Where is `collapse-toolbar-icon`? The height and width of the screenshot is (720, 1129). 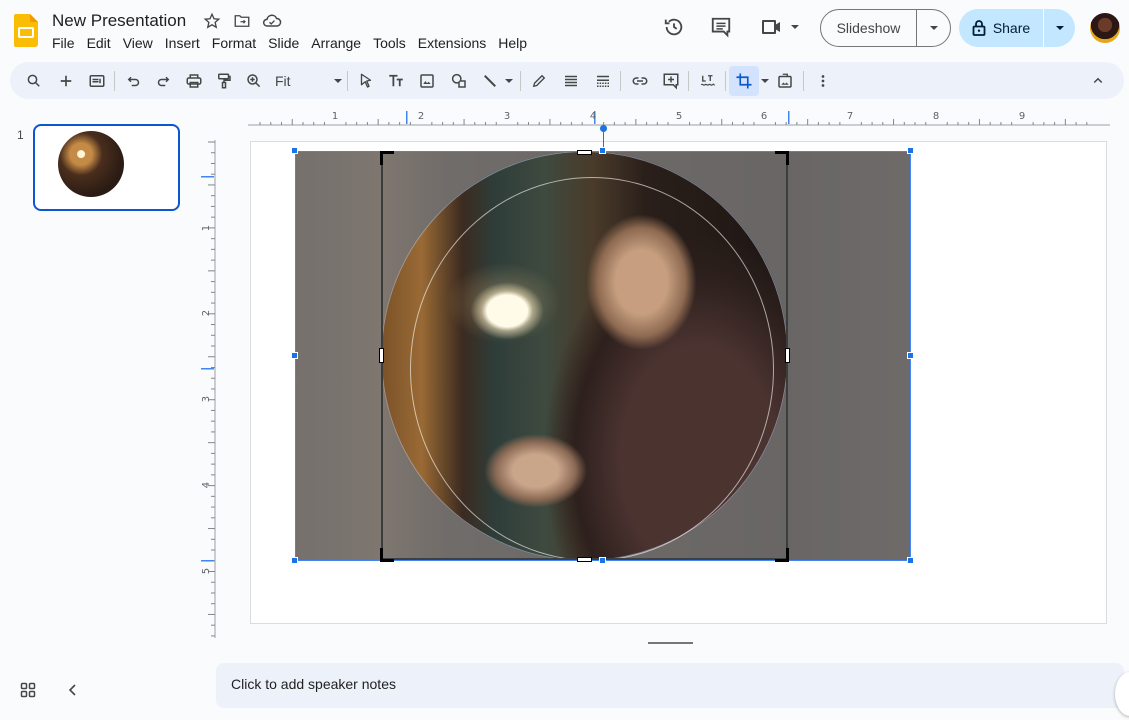 collapse-toolbar-icon is located at coordinates (1098, 81).